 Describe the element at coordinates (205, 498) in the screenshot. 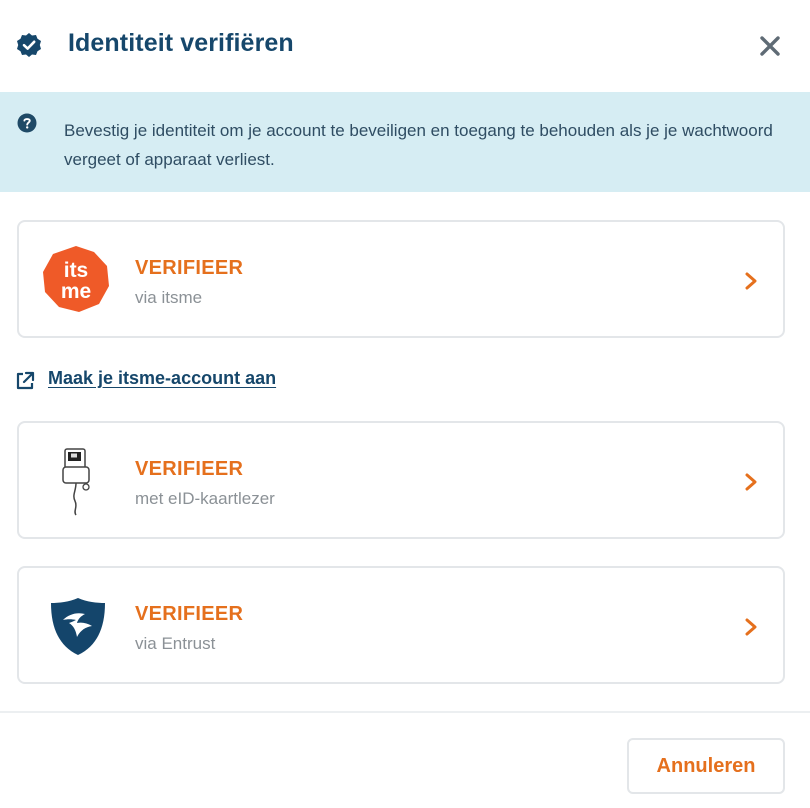

I see `option-subtitle: met eID-kaartlezer` at that location.